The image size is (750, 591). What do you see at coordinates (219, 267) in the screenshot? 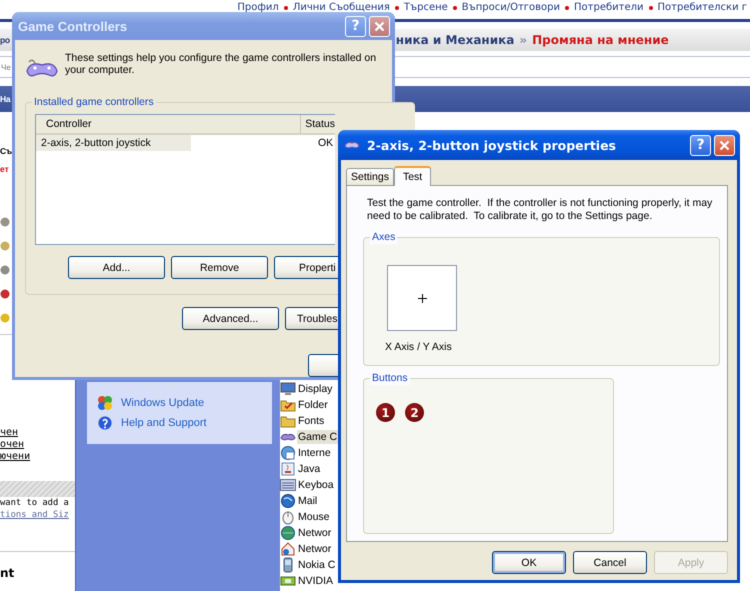
I see `button: Remove` at bounding box center [219, 267].